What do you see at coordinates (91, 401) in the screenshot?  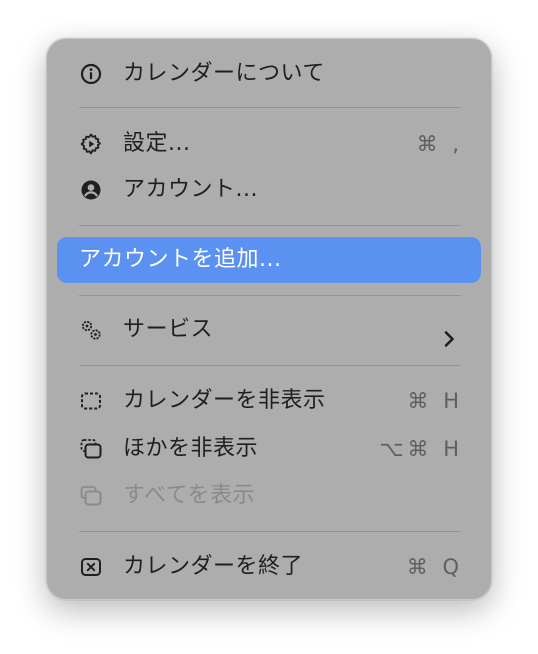 I see `dashed-window-icon` at bounding box center [91, 401].